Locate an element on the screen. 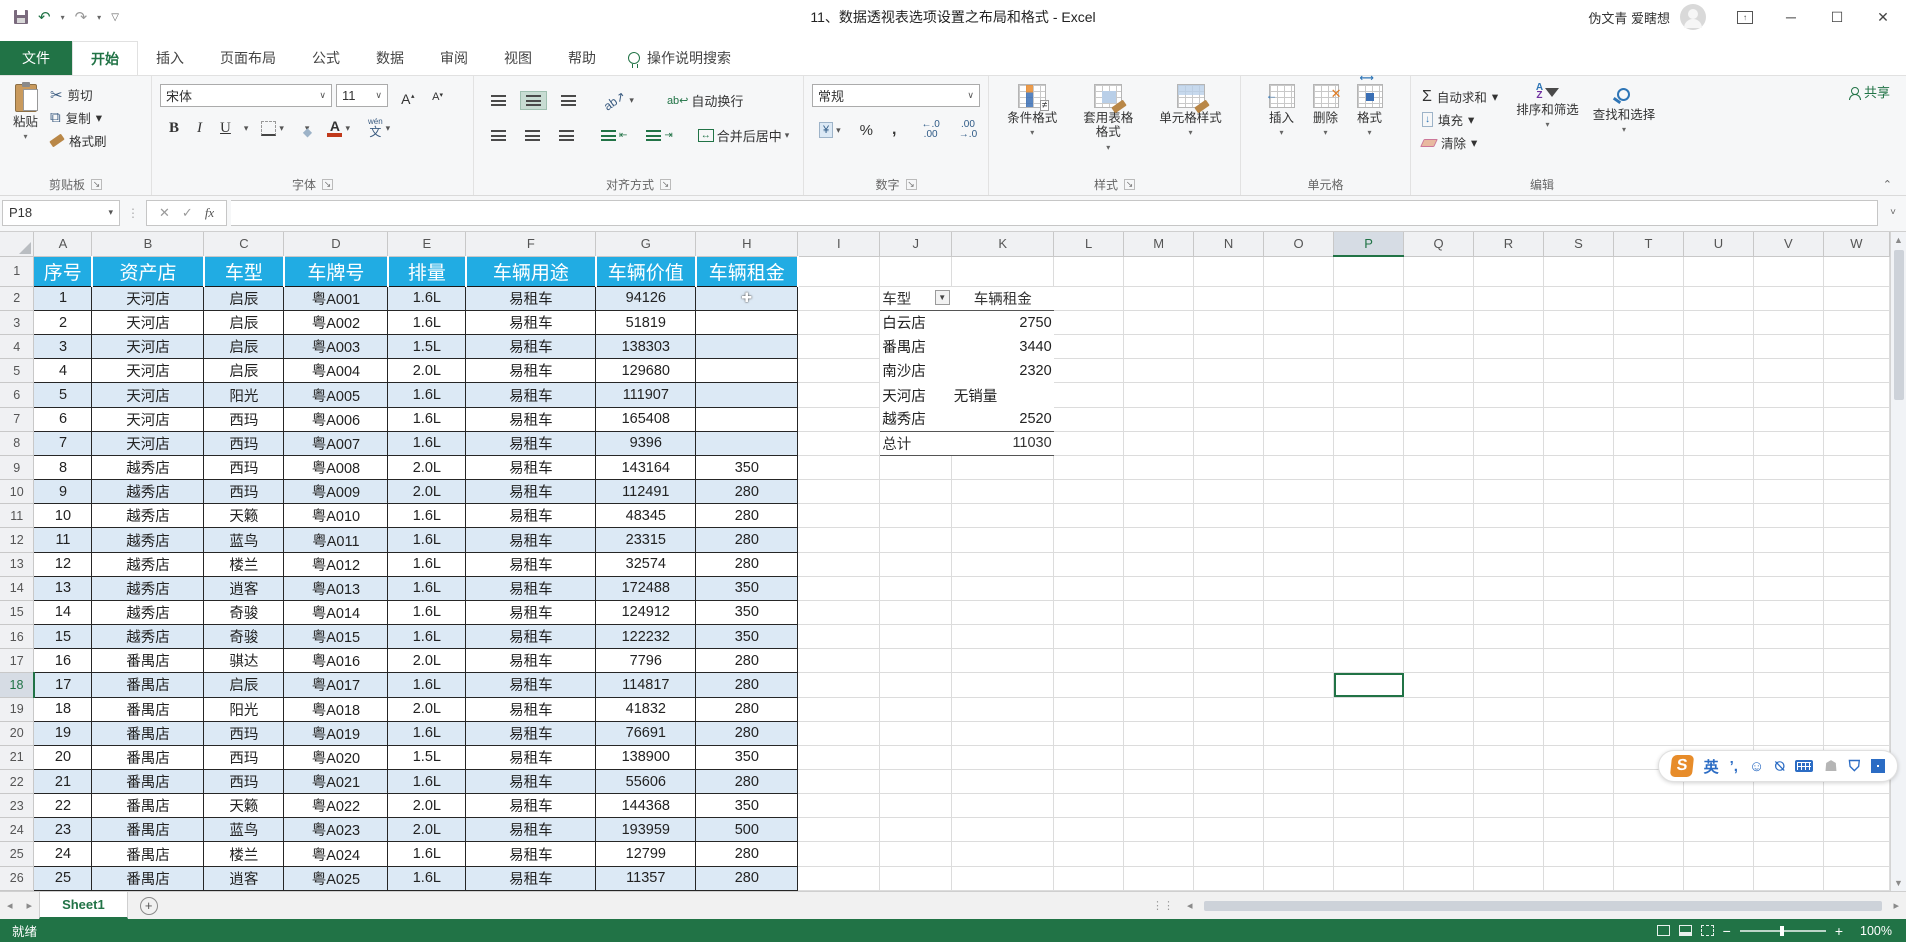 Image resolution: width=1906 pixels, height=950 pixels. cell: 76691 is located at coordinates (646, 733).